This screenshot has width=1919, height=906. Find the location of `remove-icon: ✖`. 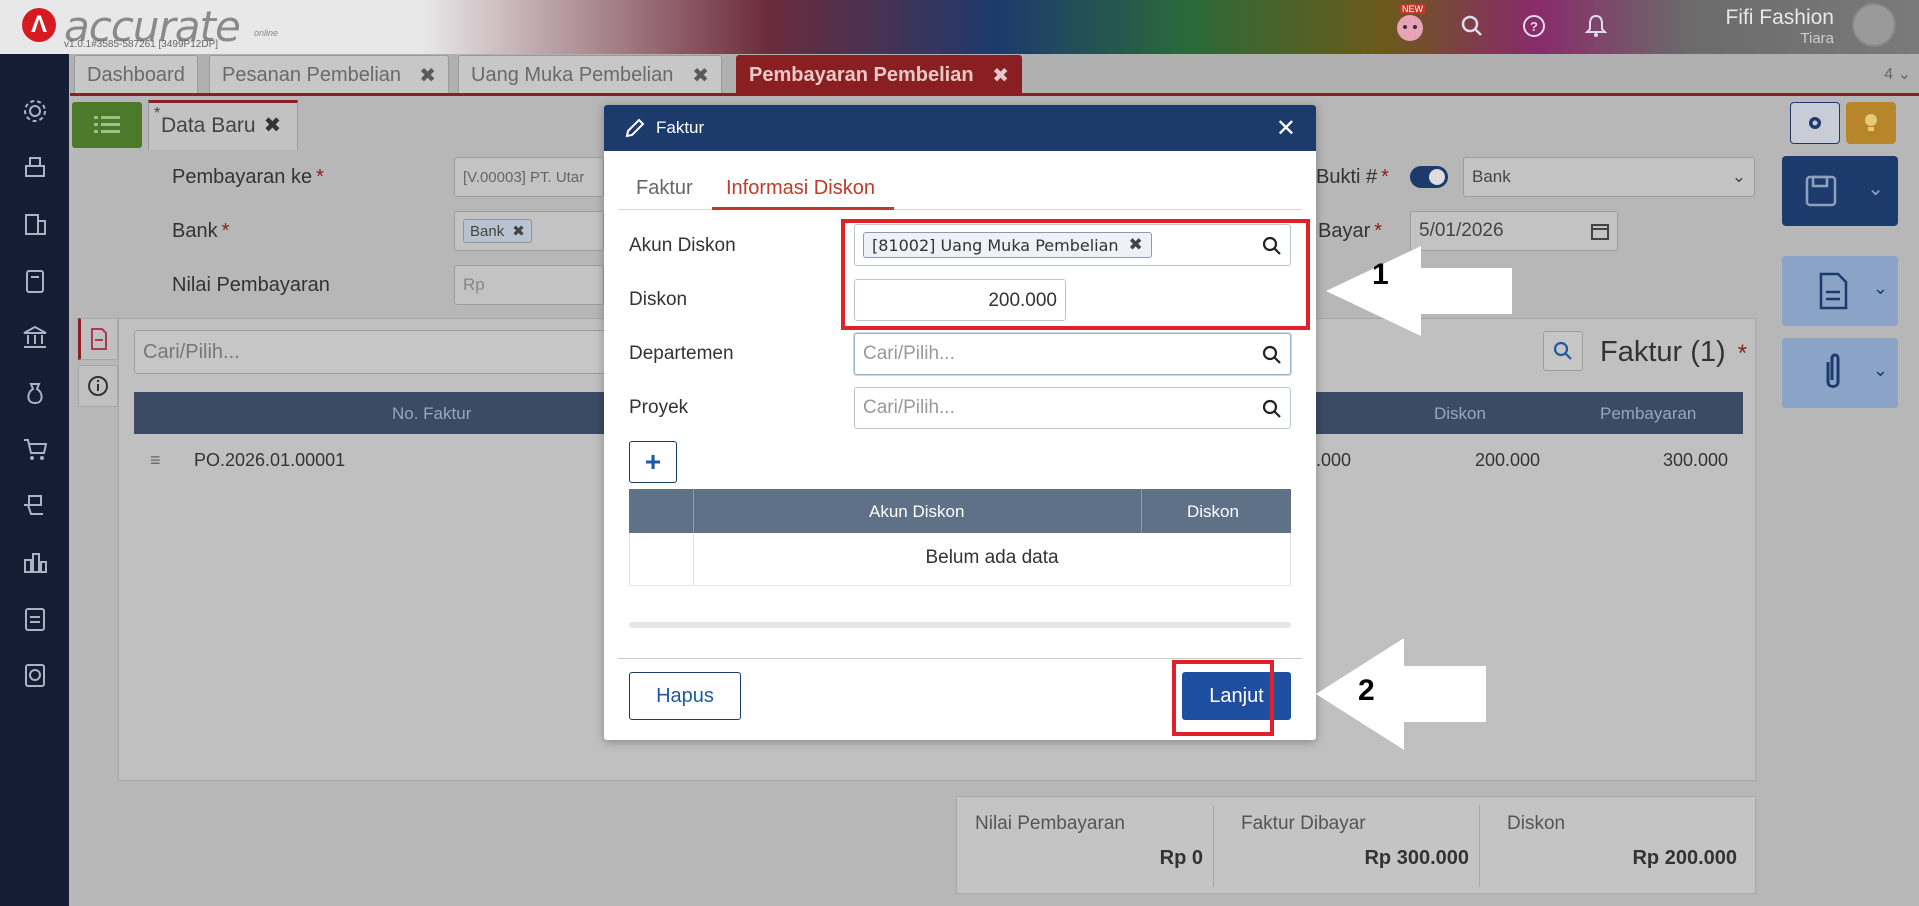

remove-icon: ✖ is located at coordinates (518, 231).